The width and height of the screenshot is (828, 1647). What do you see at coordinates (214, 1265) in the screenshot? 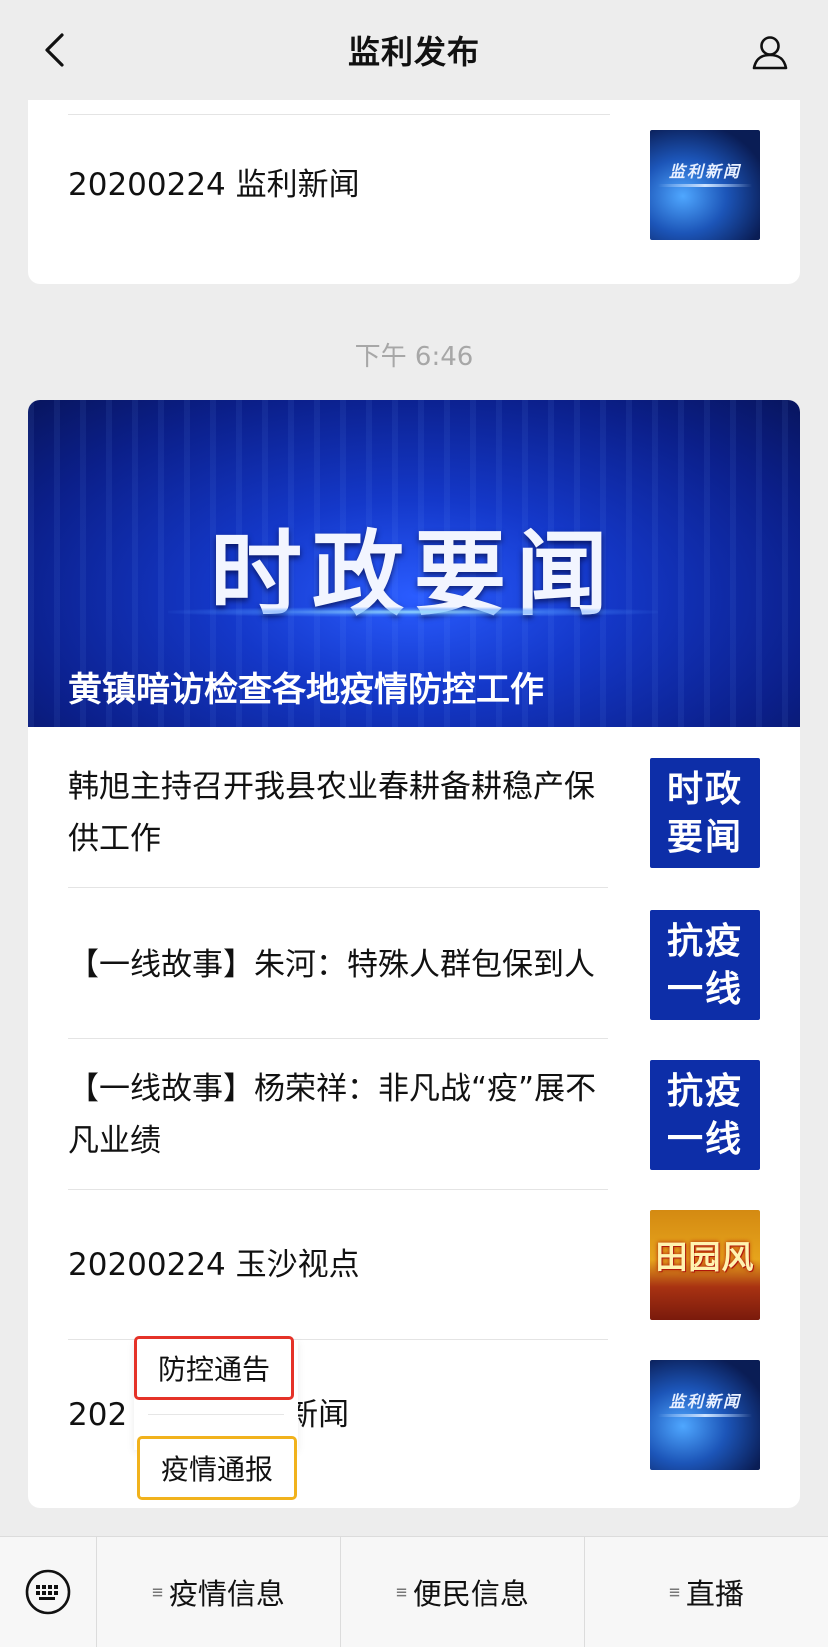
I see `article-title: 20200224 玉沙视点` at bounding box center [214, 1265].